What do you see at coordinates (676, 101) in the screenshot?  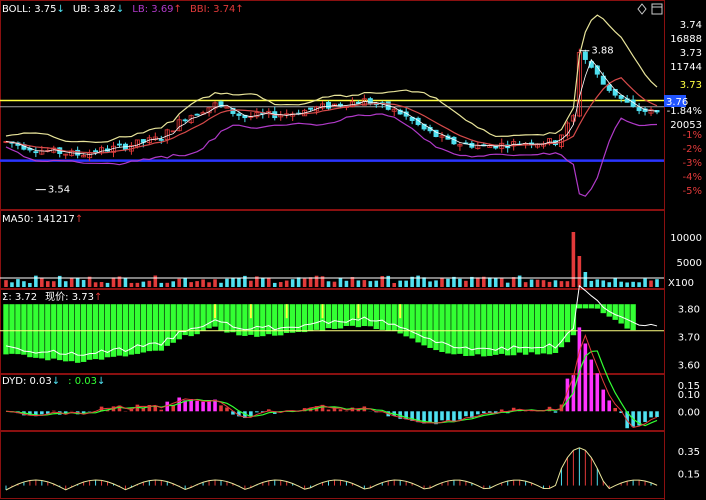 I see `price-tag: 3.76` at bounding box center [676, 101].